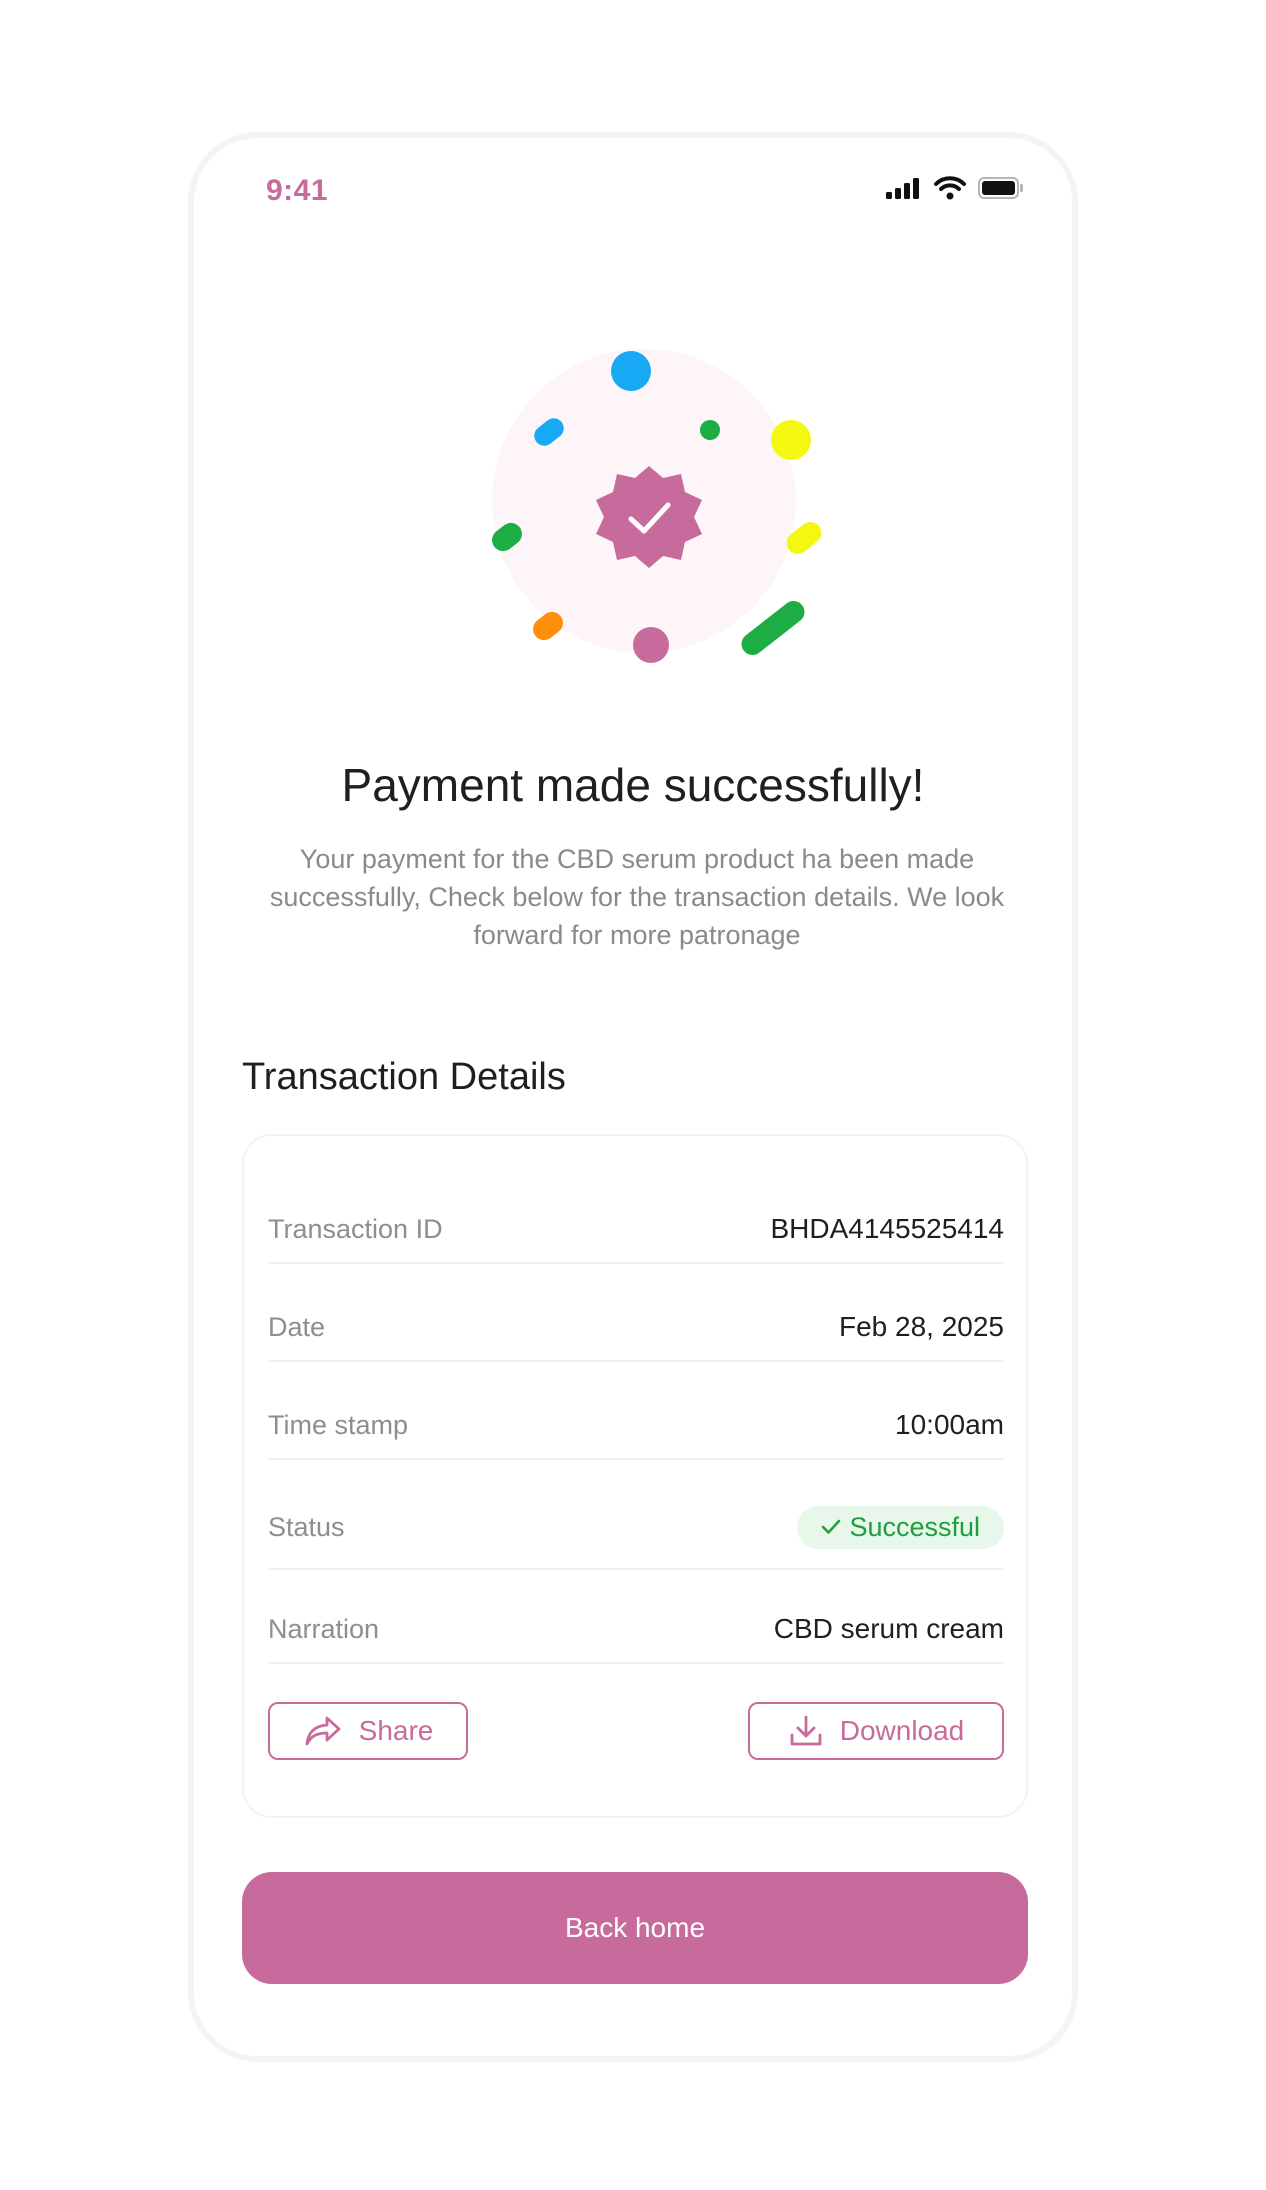  I want to click on detail-label: Transaction ID, so click(355, 1228).